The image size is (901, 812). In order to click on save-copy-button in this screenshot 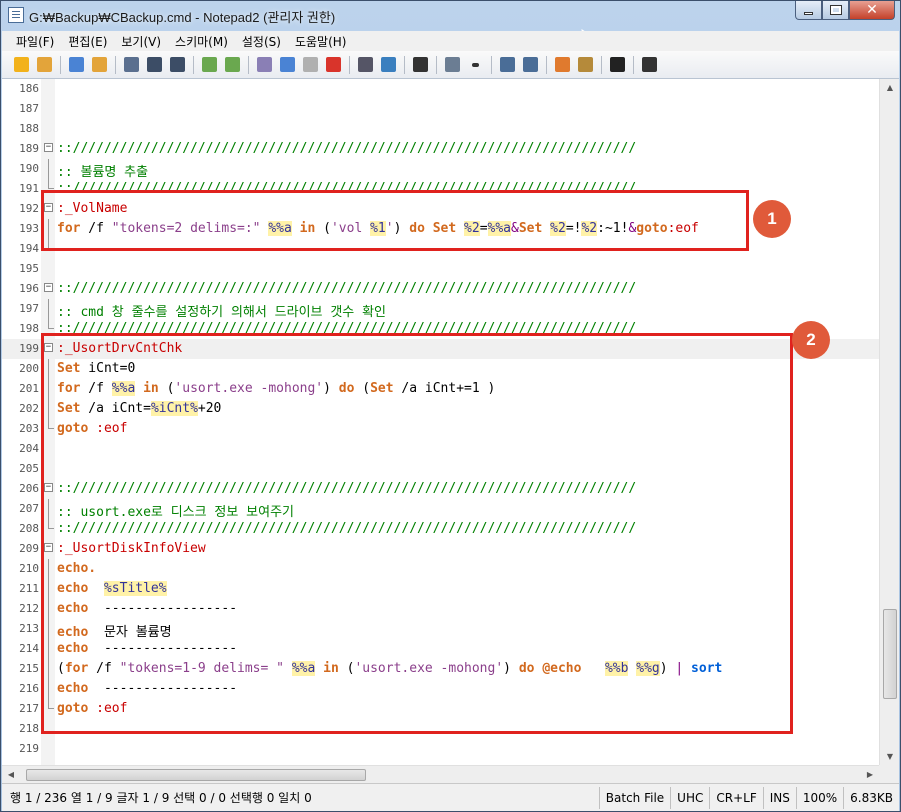, I will do `click(177, 65)`.